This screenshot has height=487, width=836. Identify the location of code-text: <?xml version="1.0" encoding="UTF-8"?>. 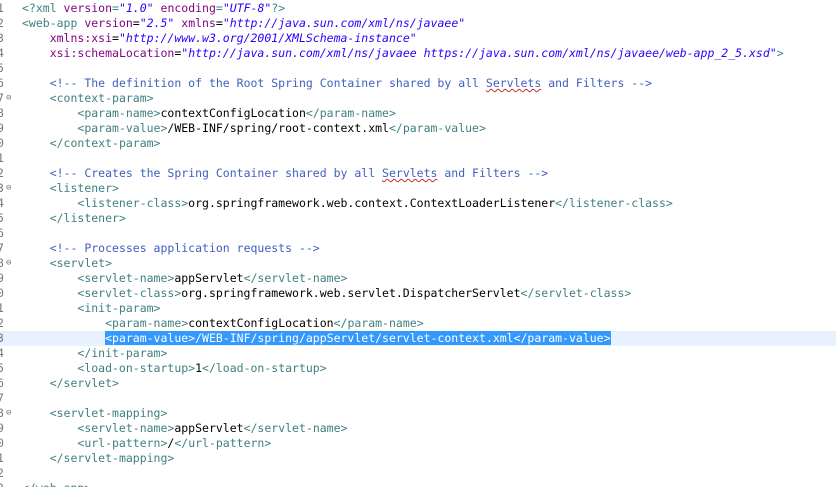
(153, 8).